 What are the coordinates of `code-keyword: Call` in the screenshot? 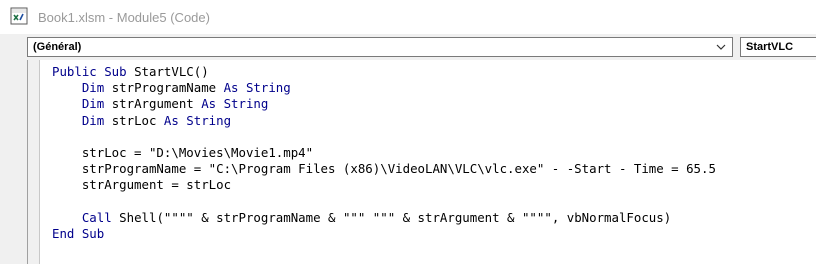 It's located at (96, 217).